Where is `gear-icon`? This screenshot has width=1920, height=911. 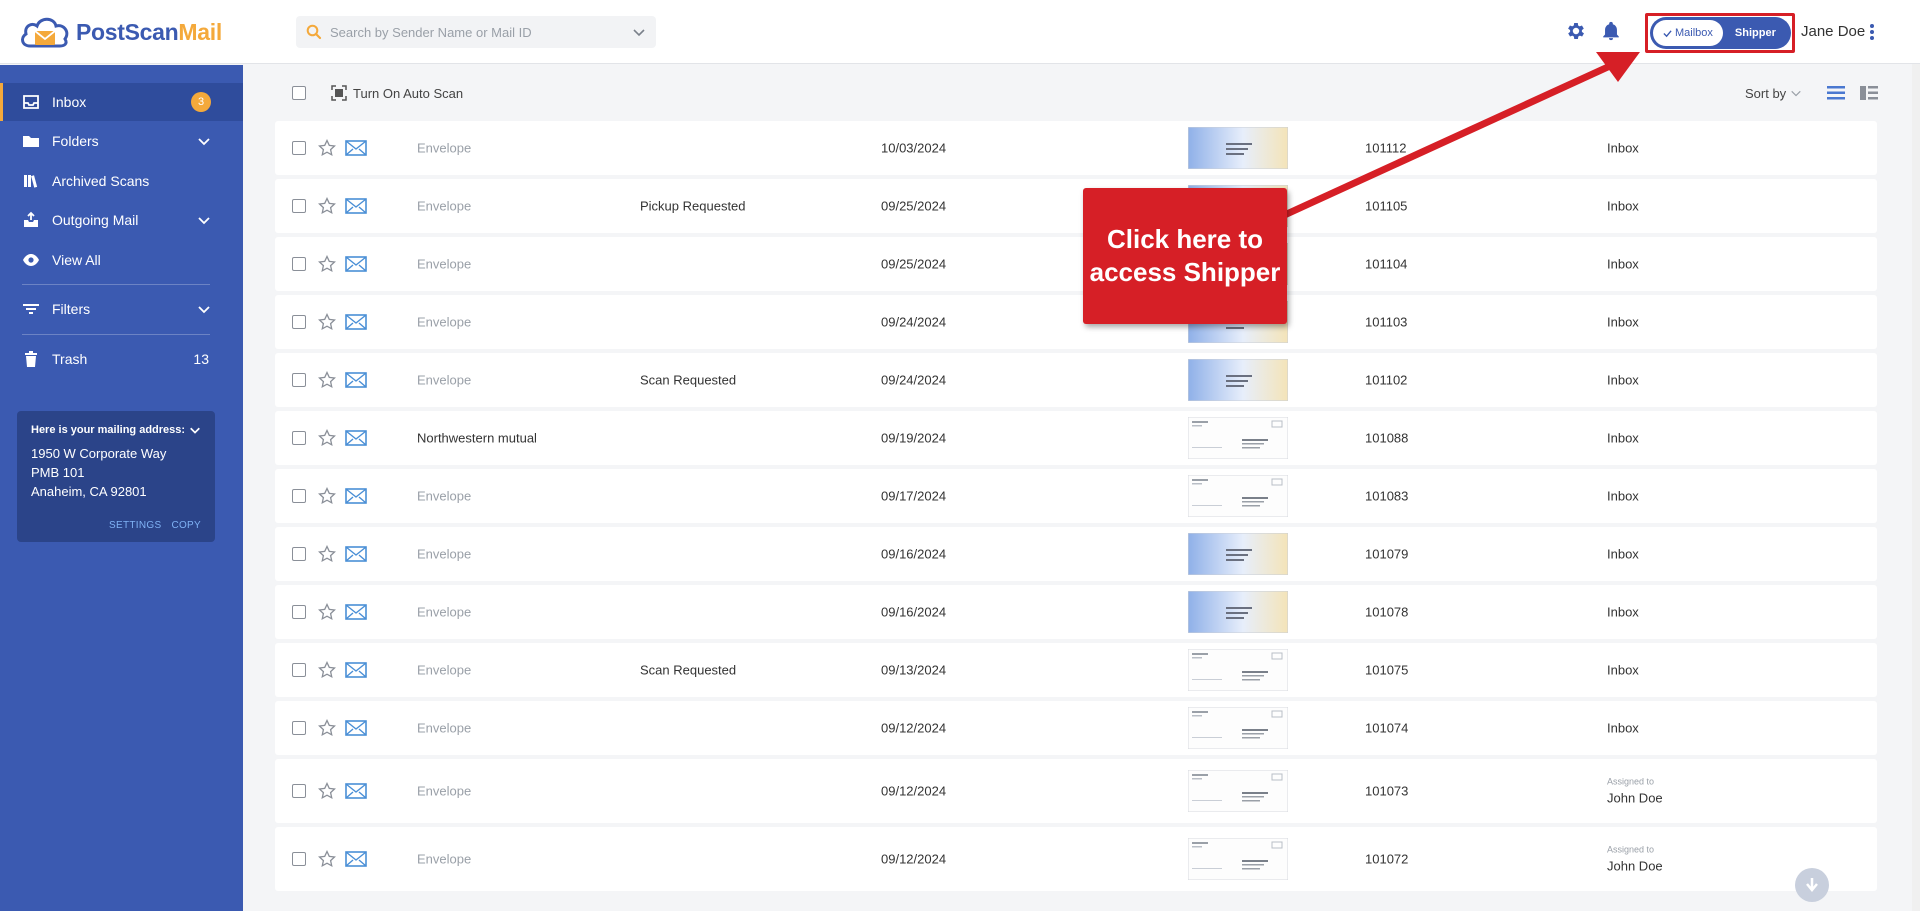 gear-icon is located at coordinates (1576, 31).